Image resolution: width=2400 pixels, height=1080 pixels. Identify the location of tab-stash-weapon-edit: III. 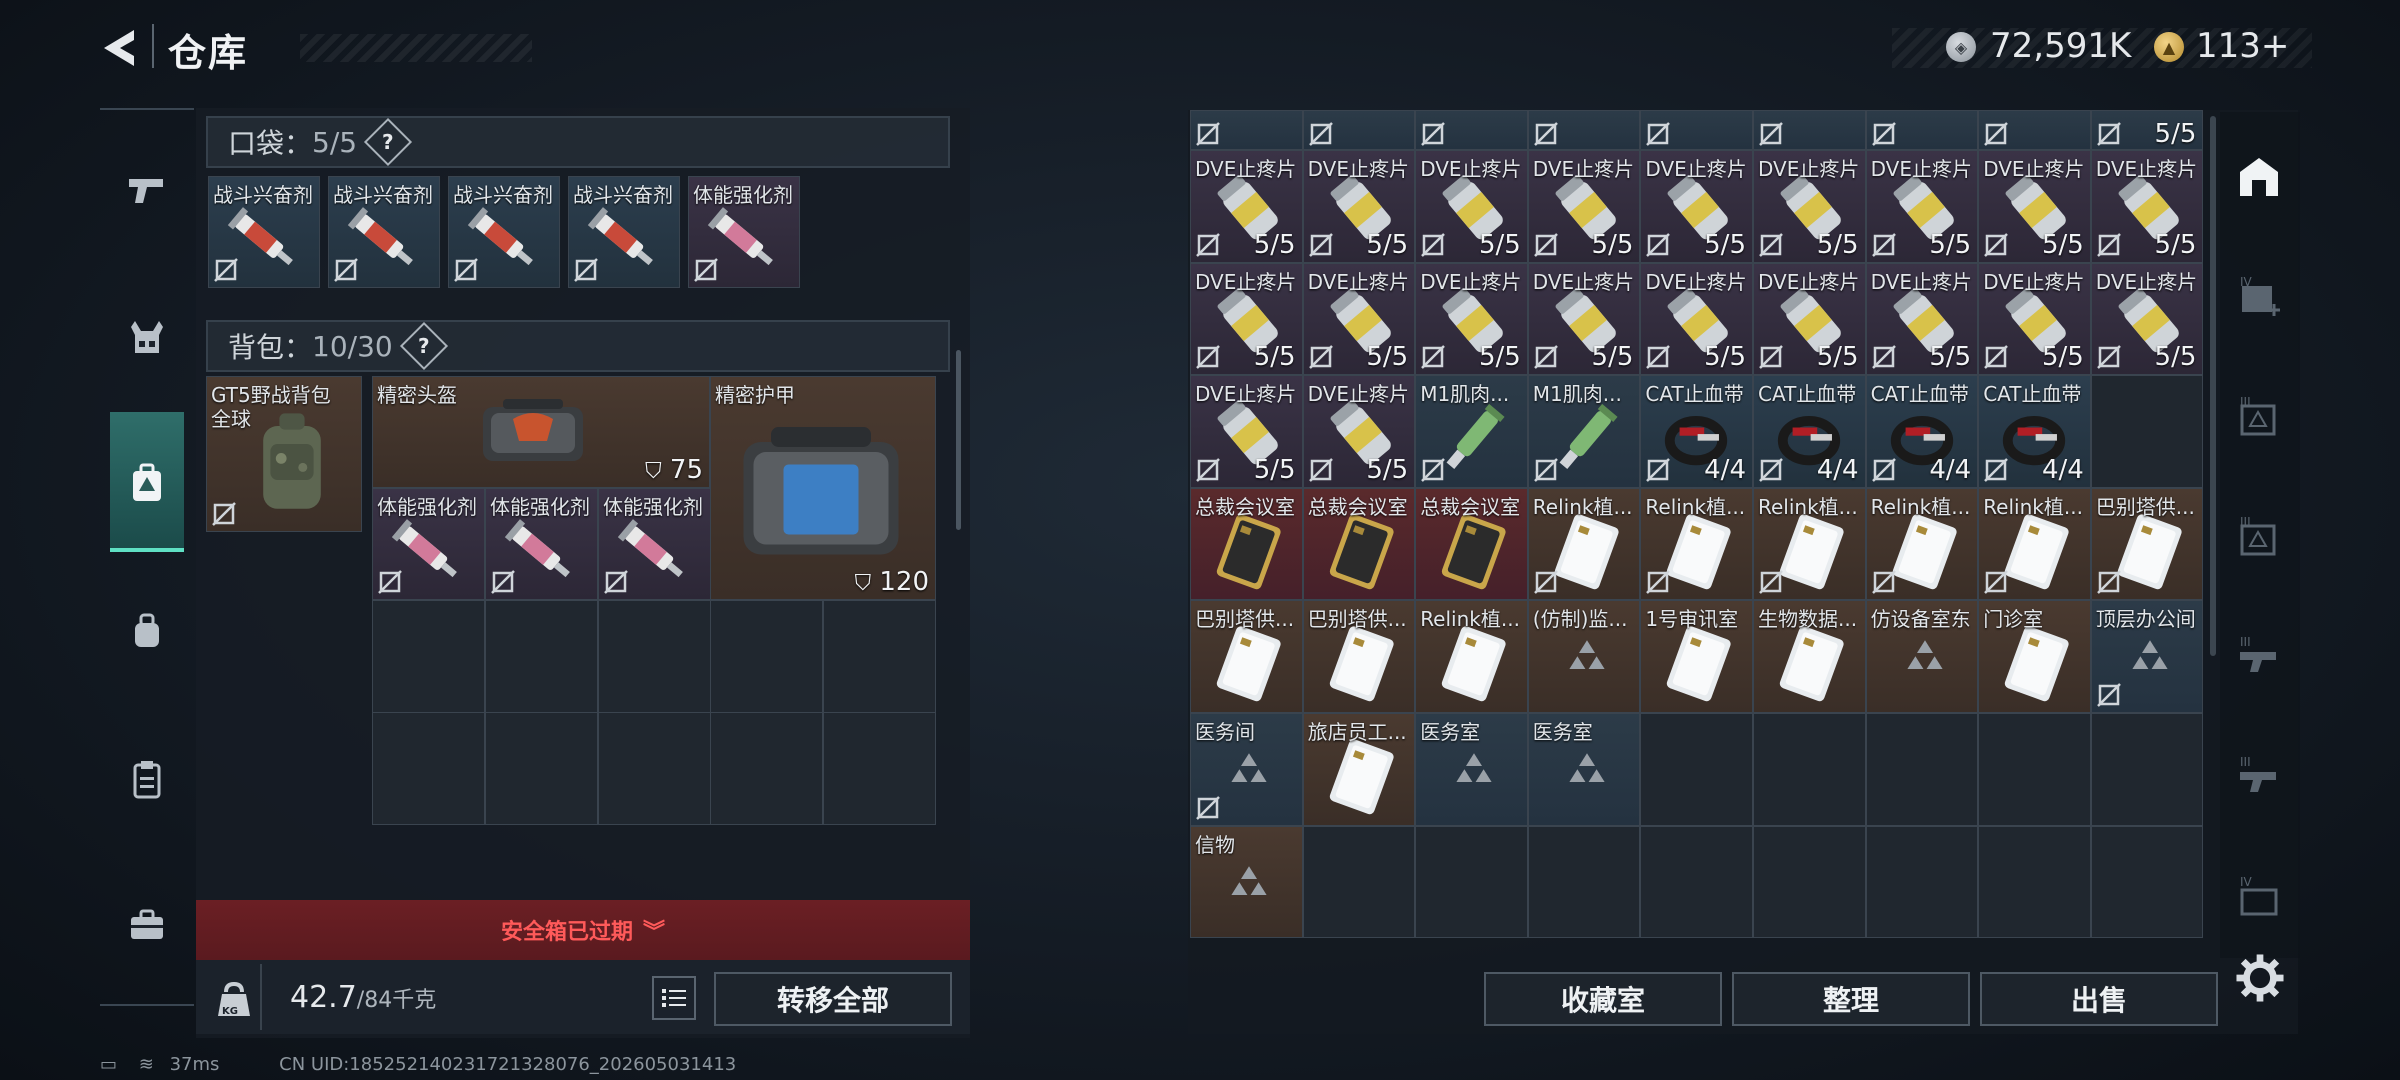
(2259, 777).